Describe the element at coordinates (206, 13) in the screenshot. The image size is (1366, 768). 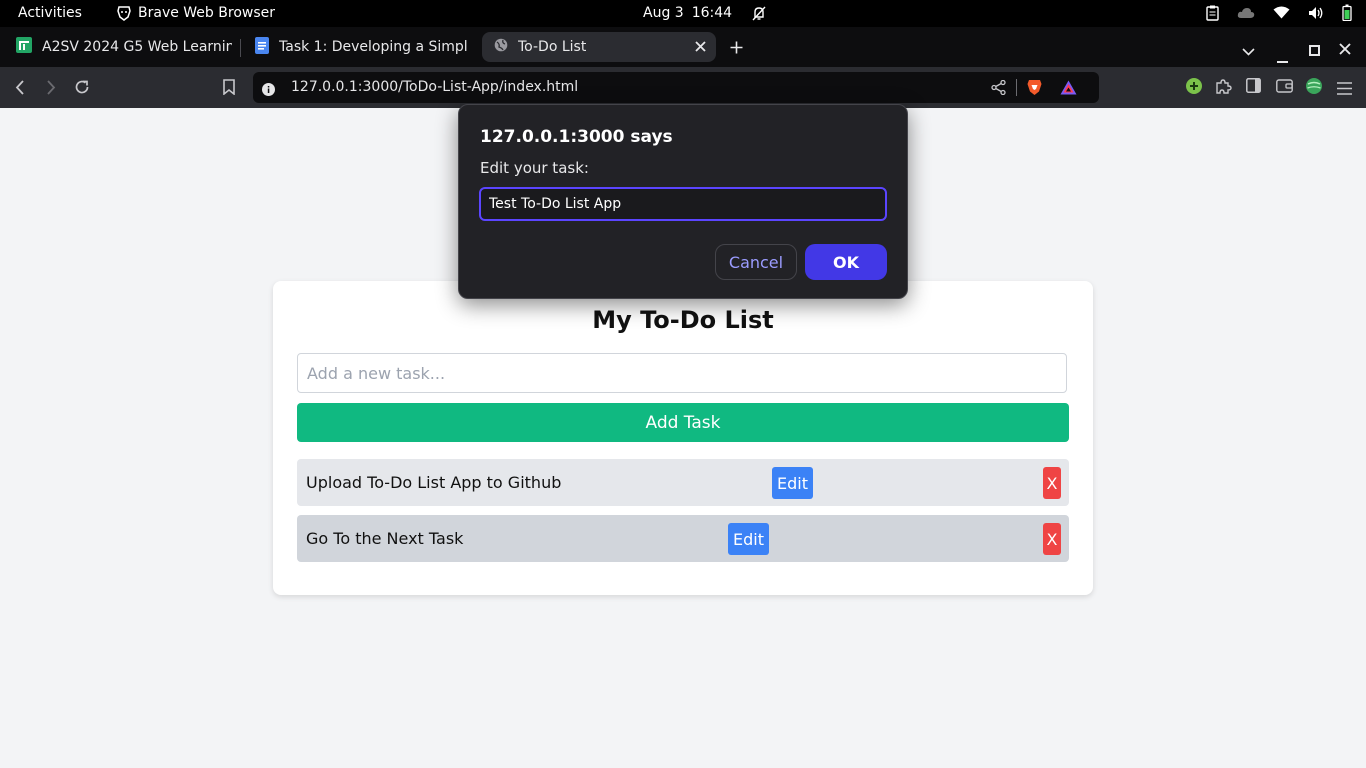
I see `app-name: Brave Web Browser` at that location.